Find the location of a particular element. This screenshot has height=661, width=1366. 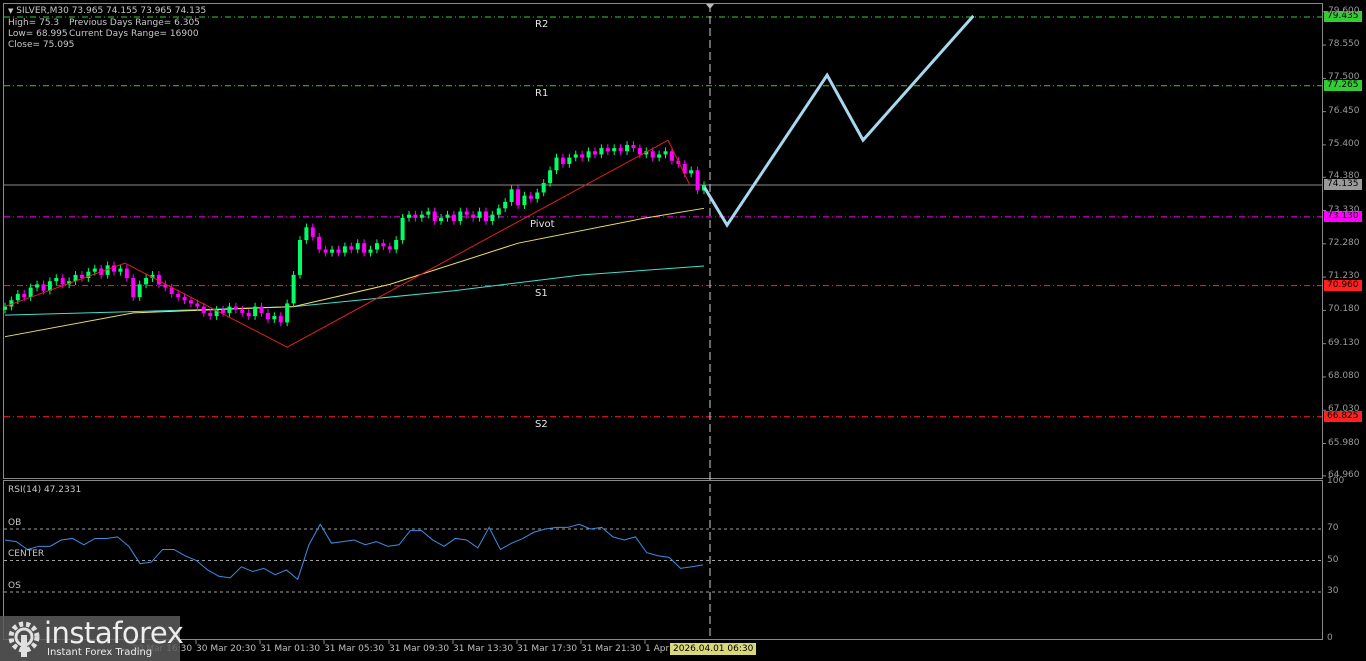

rsi-axis-label: 0 is located at coordinates (1330, 638).